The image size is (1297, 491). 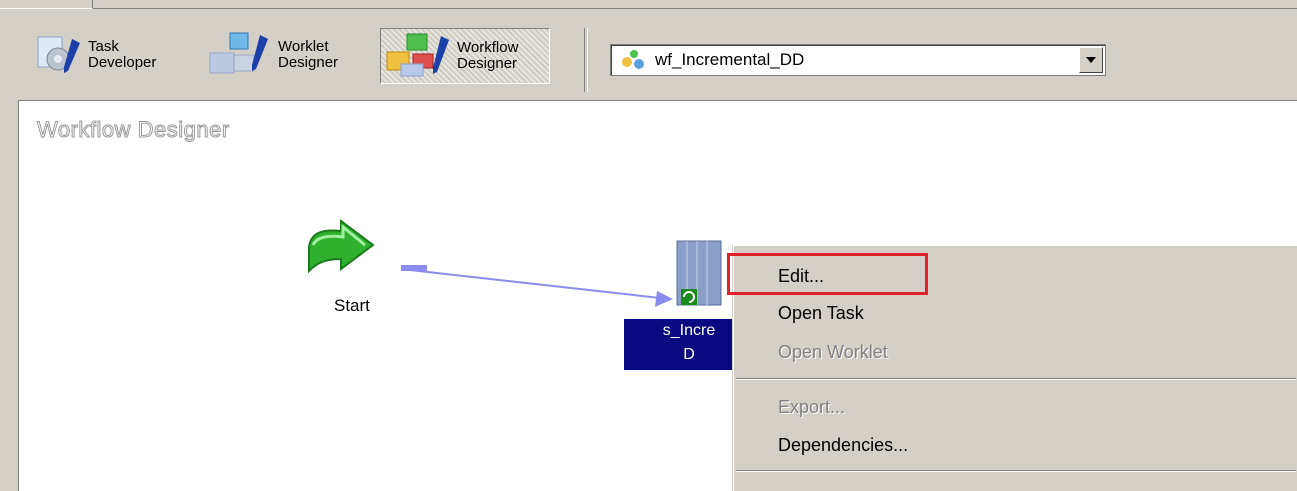 I want to click on chevron-down-icon, so click(x=1091, y=60).